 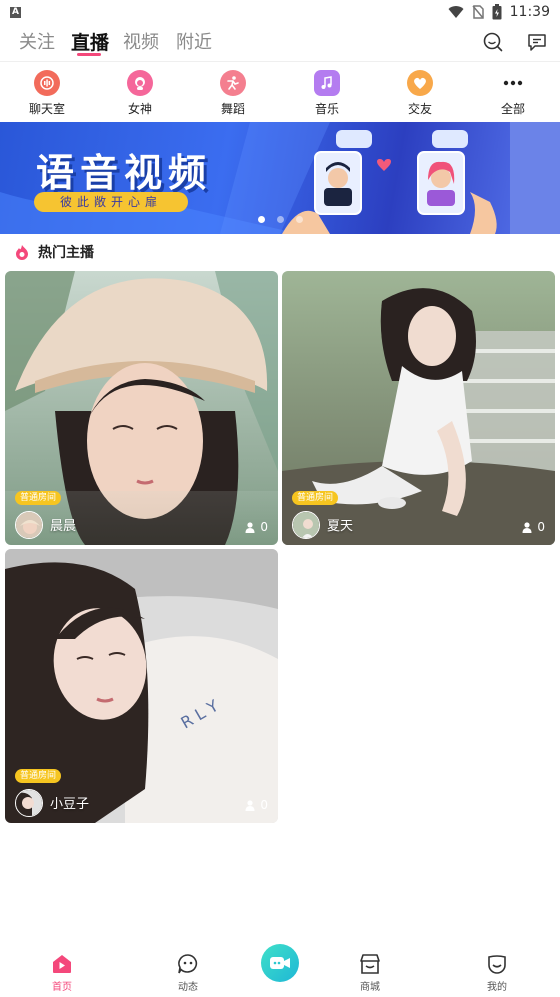 I want to click on nav-home: 首页, so click(x=62, y=972).